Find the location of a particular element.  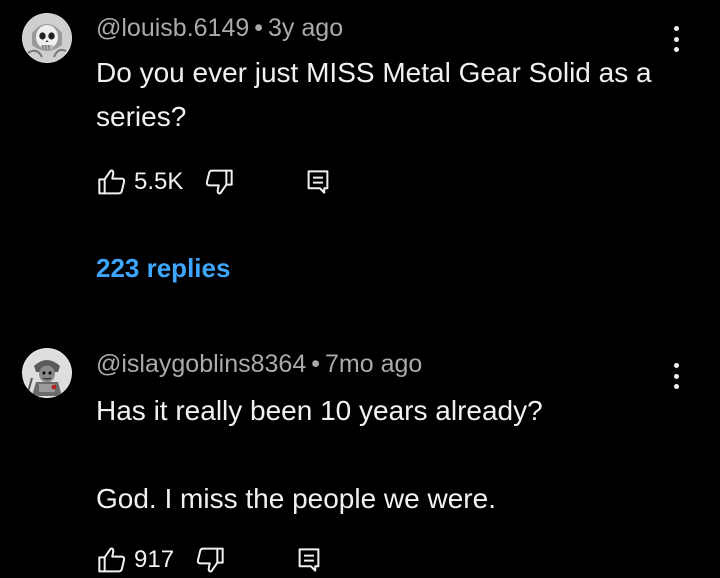

like-button: 5.5K is located at coordinates (139, 182).